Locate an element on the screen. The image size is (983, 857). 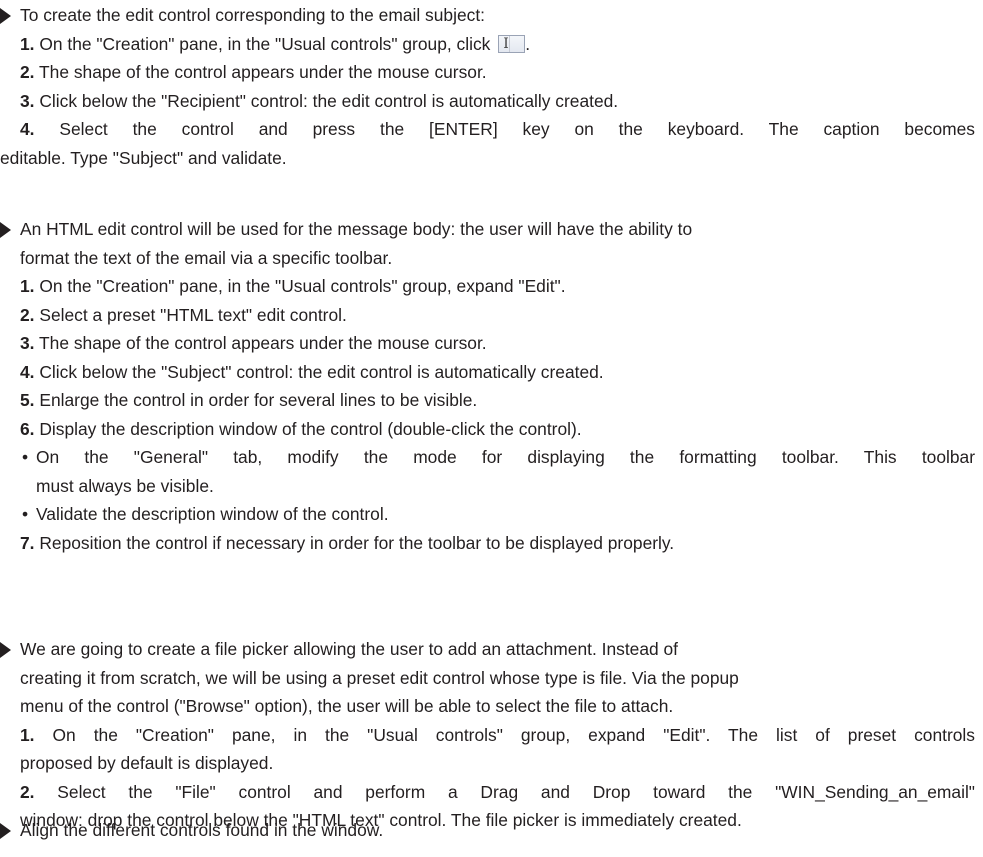
step-text-end: . is located at coordinates (528, 43).